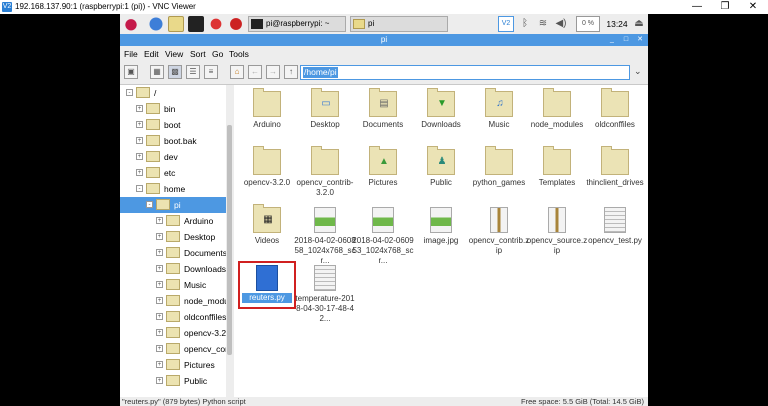 The width and height of the screenshot is (768, 406). What do you see at coordinates (173, 173) in the screenshot?
I see `tree-item: + etc` at bounding box center [173, 173].